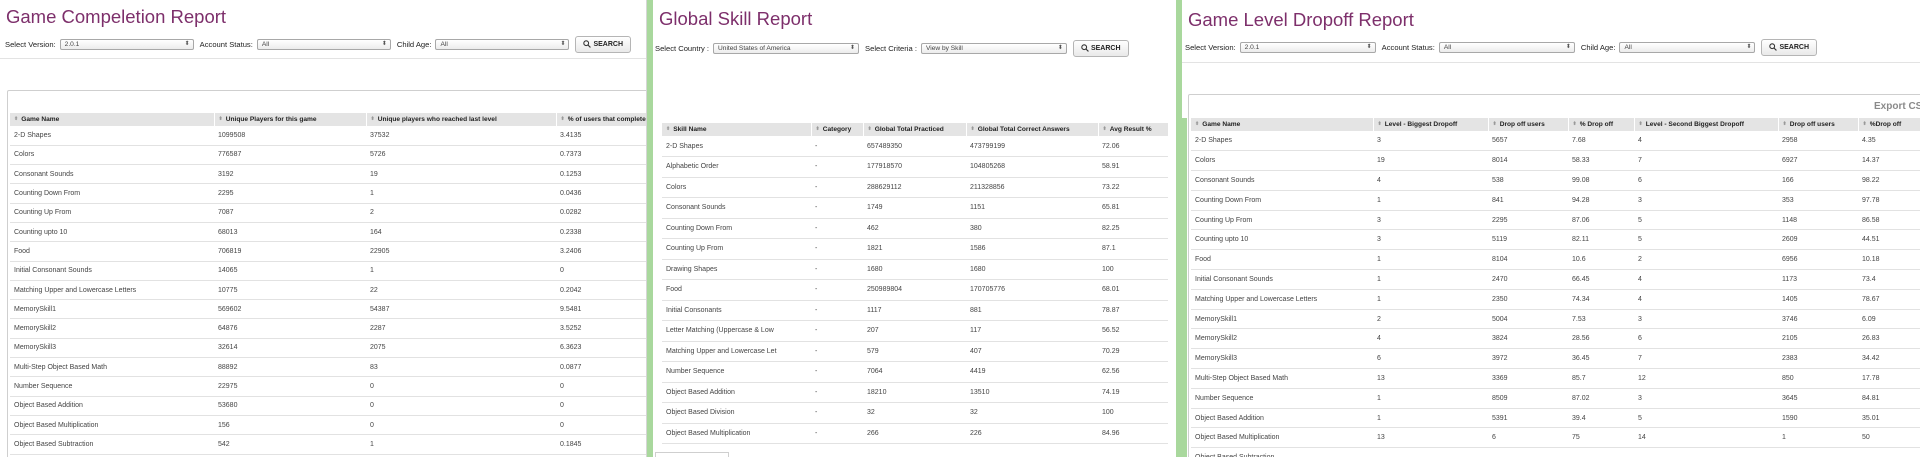 This screenshot has width=1920, height=457. I want to click on table-cell: Alphabetic Order, so click(736, 167).